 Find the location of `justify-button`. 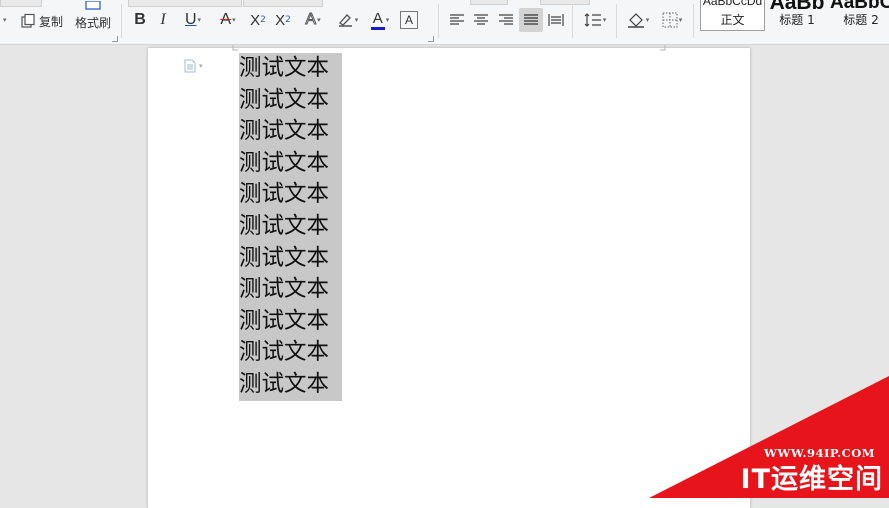

justify-button is located at coordinates (531, 20).